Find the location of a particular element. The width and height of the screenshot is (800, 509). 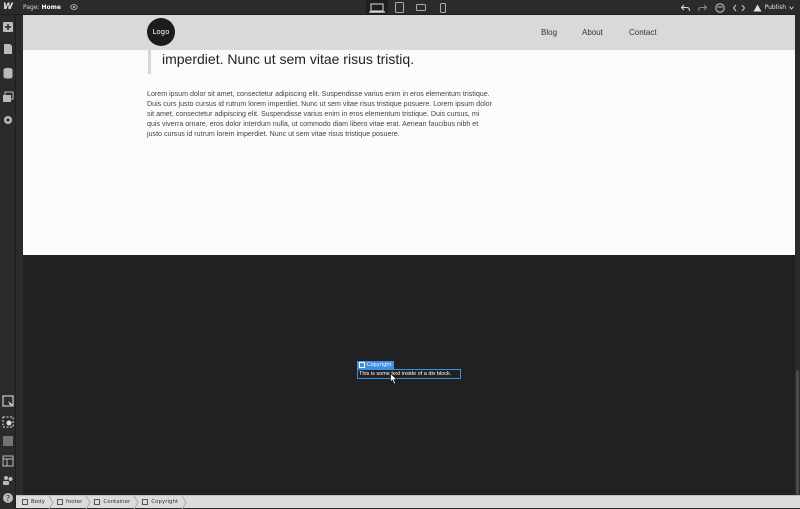

publish-icon is located at coordinates (757, 7).